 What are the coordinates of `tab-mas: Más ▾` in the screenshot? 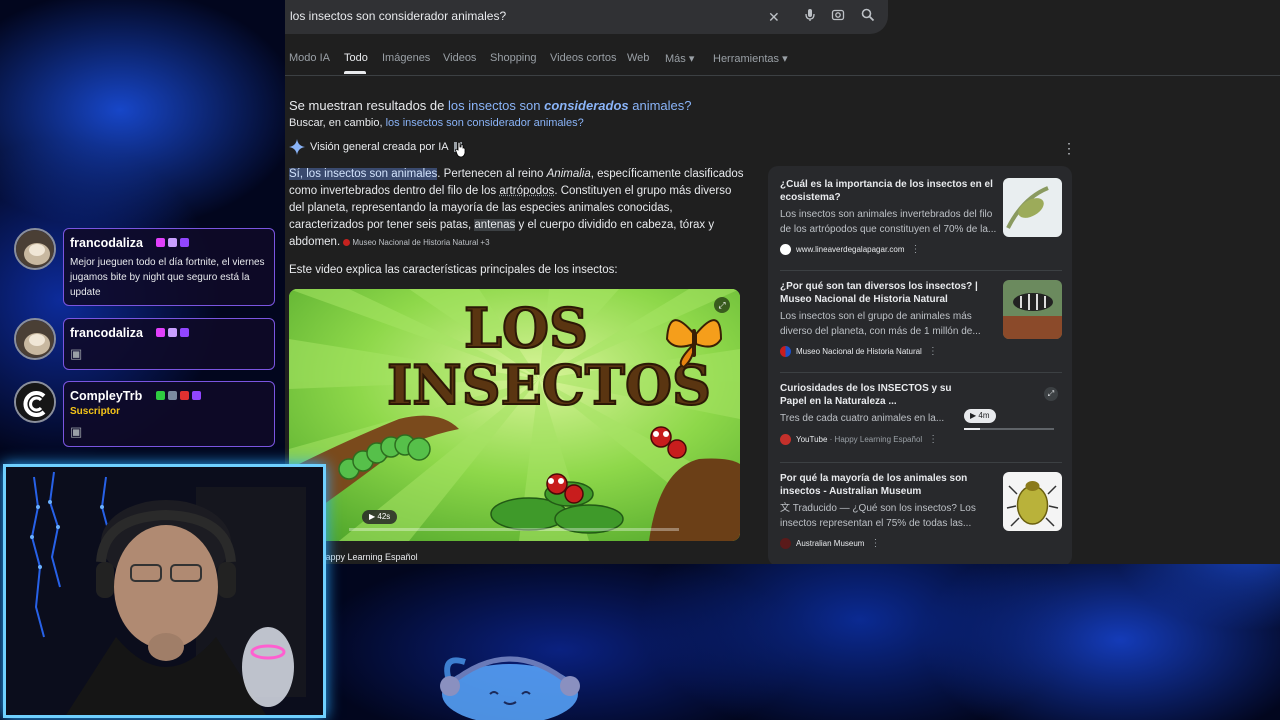 It's located at (679, 58).